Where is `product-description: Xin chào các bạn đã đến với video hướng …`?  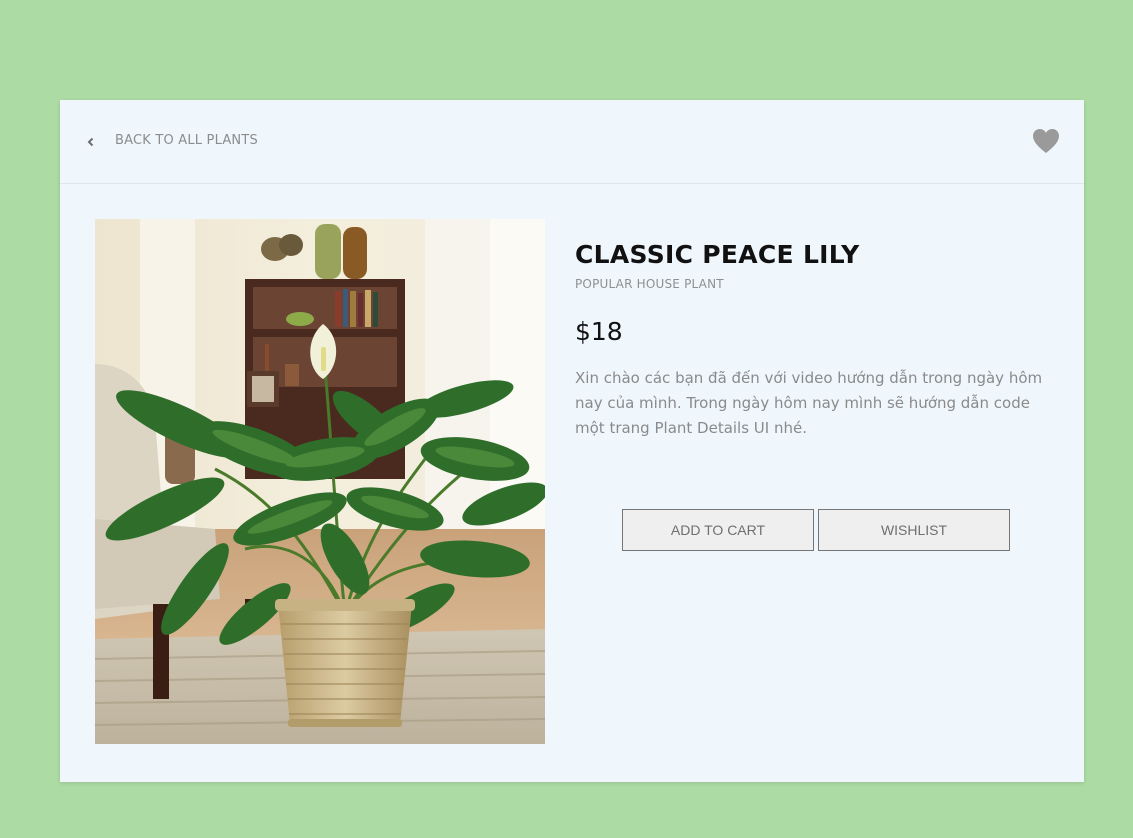
product-description: Xin chào các bạn đã đến với video hướng … is located at coordinates (809, 403).